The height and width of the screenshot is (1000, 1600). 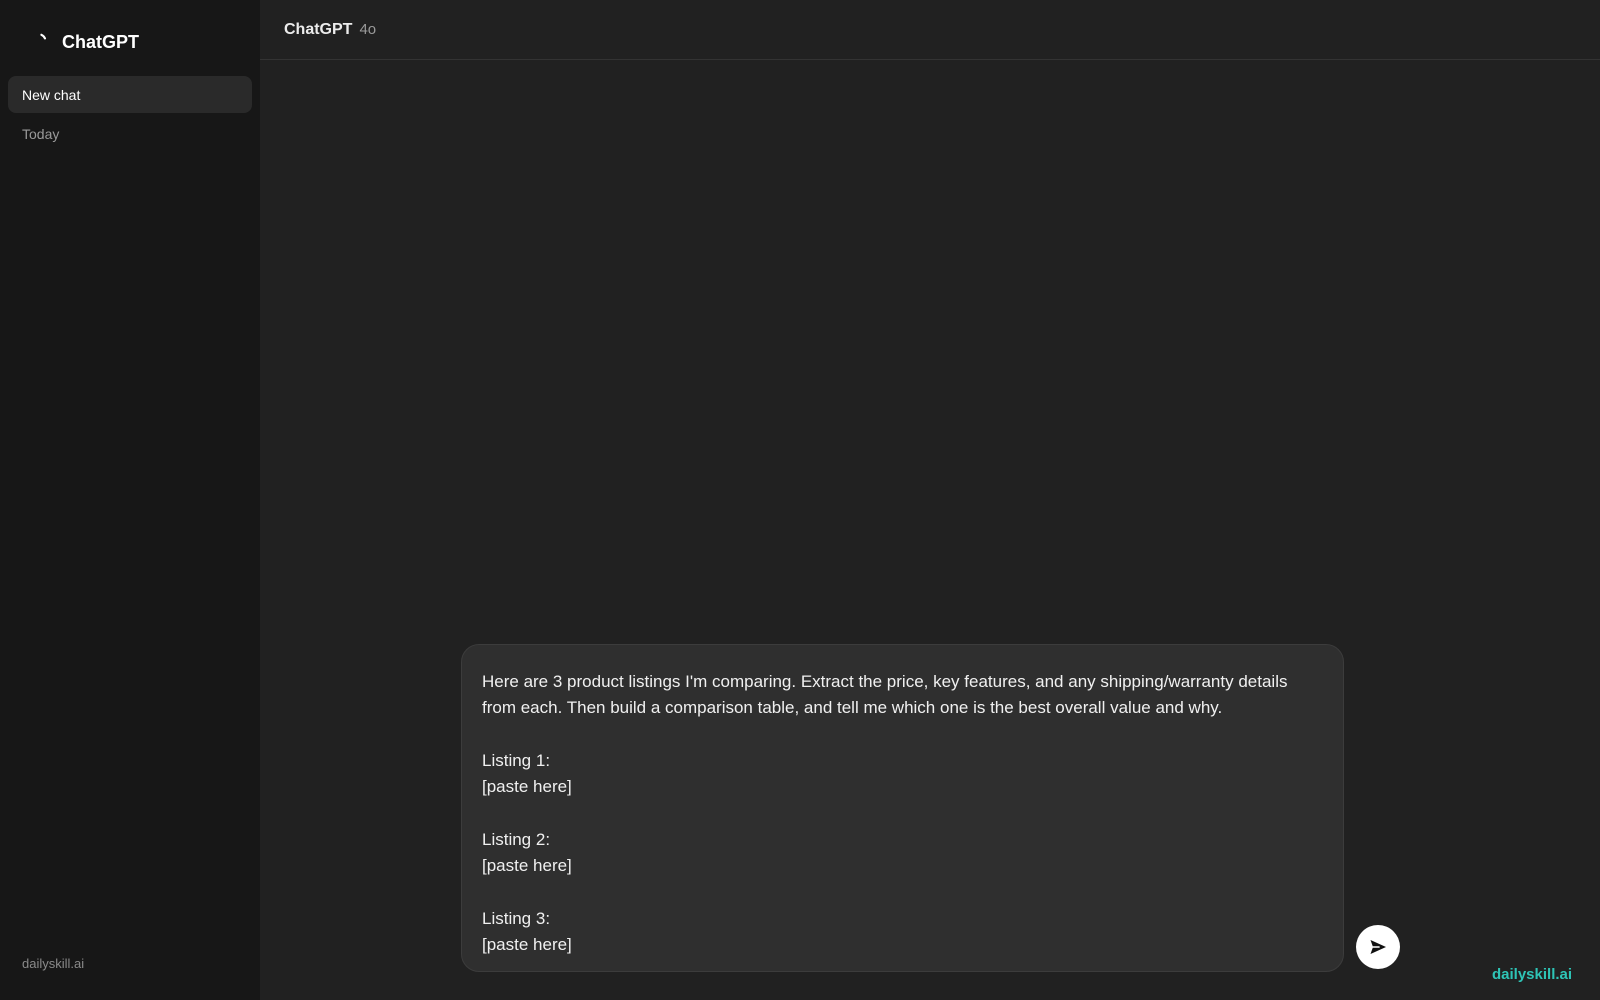 I want to click on watermark-text: dailyskill.ai, so click(x=1532, y=974).